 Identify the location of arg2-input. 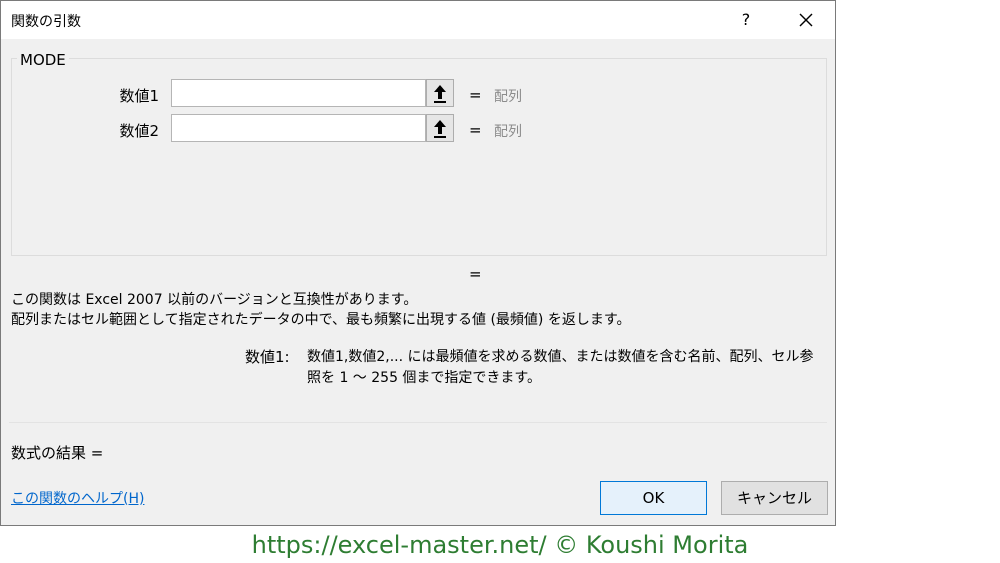
(298, 128).